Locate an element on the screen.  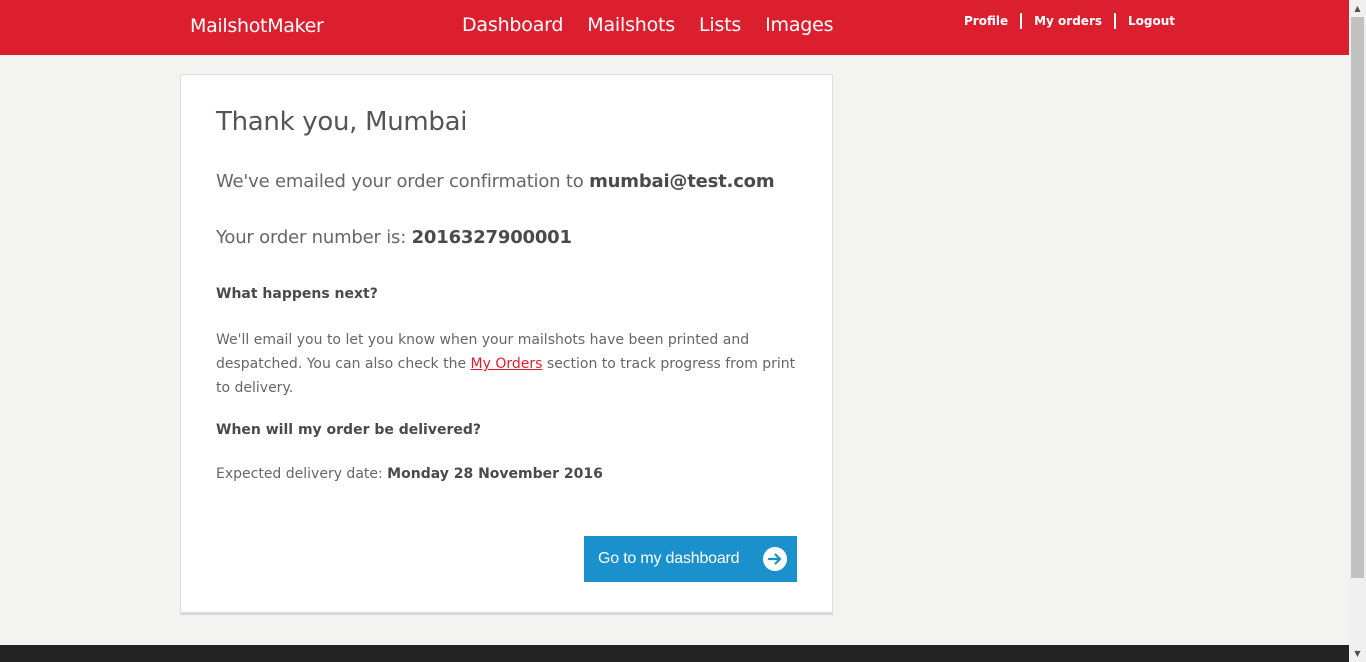
nav-images: Images is located at coordinates (799, 25).